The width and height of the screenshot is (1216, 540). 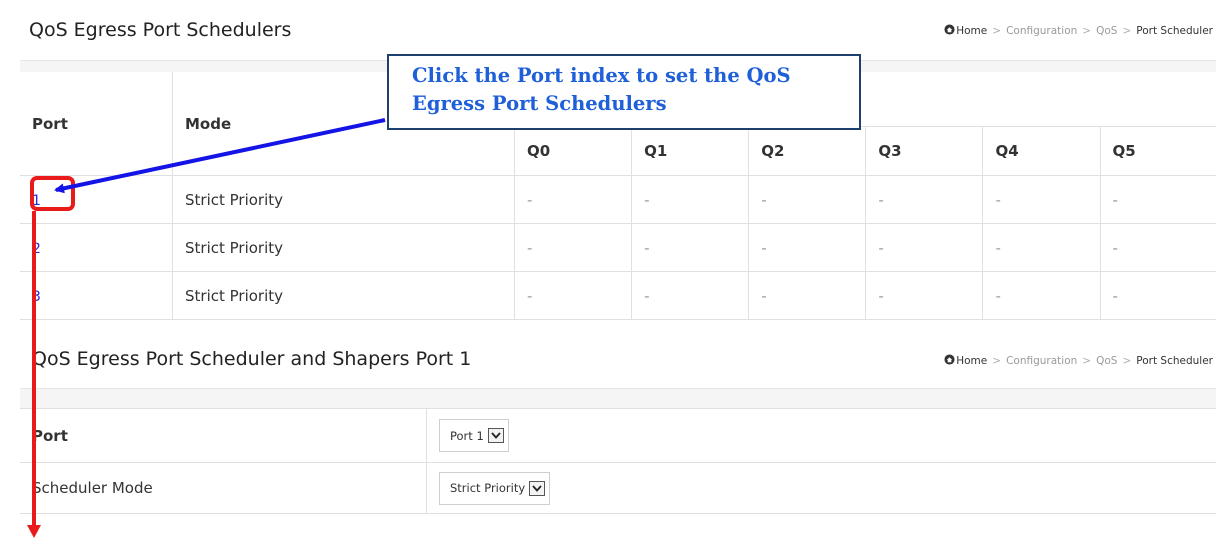 I want to click on col-header-q1: Q1, so click(x=690, y=151).